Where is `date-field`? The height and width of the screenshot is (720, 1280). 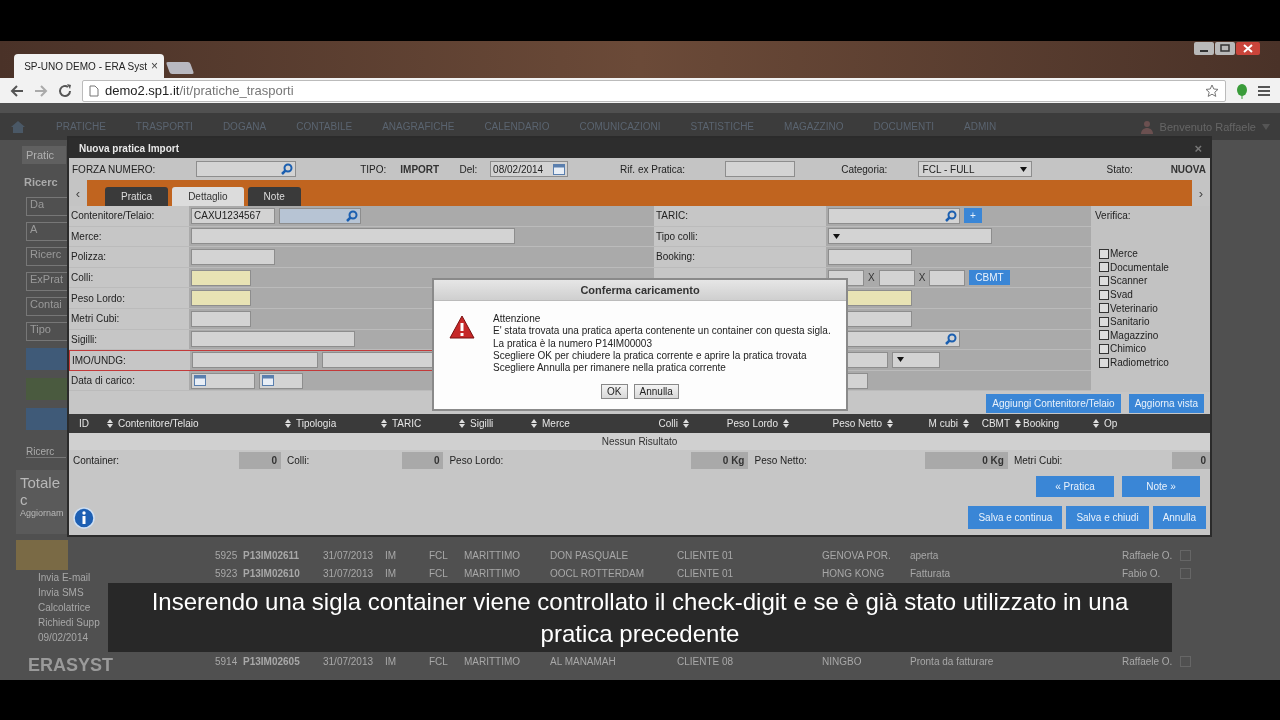 date-field is located at coordinates (223, 380).